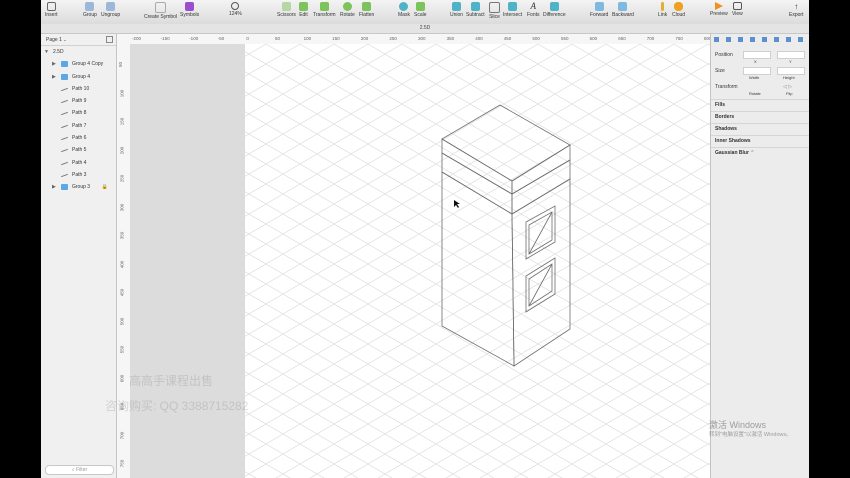 The height and width of the screenshot is (478, 850). I want to click on y-label: Y, so click(790, 61).